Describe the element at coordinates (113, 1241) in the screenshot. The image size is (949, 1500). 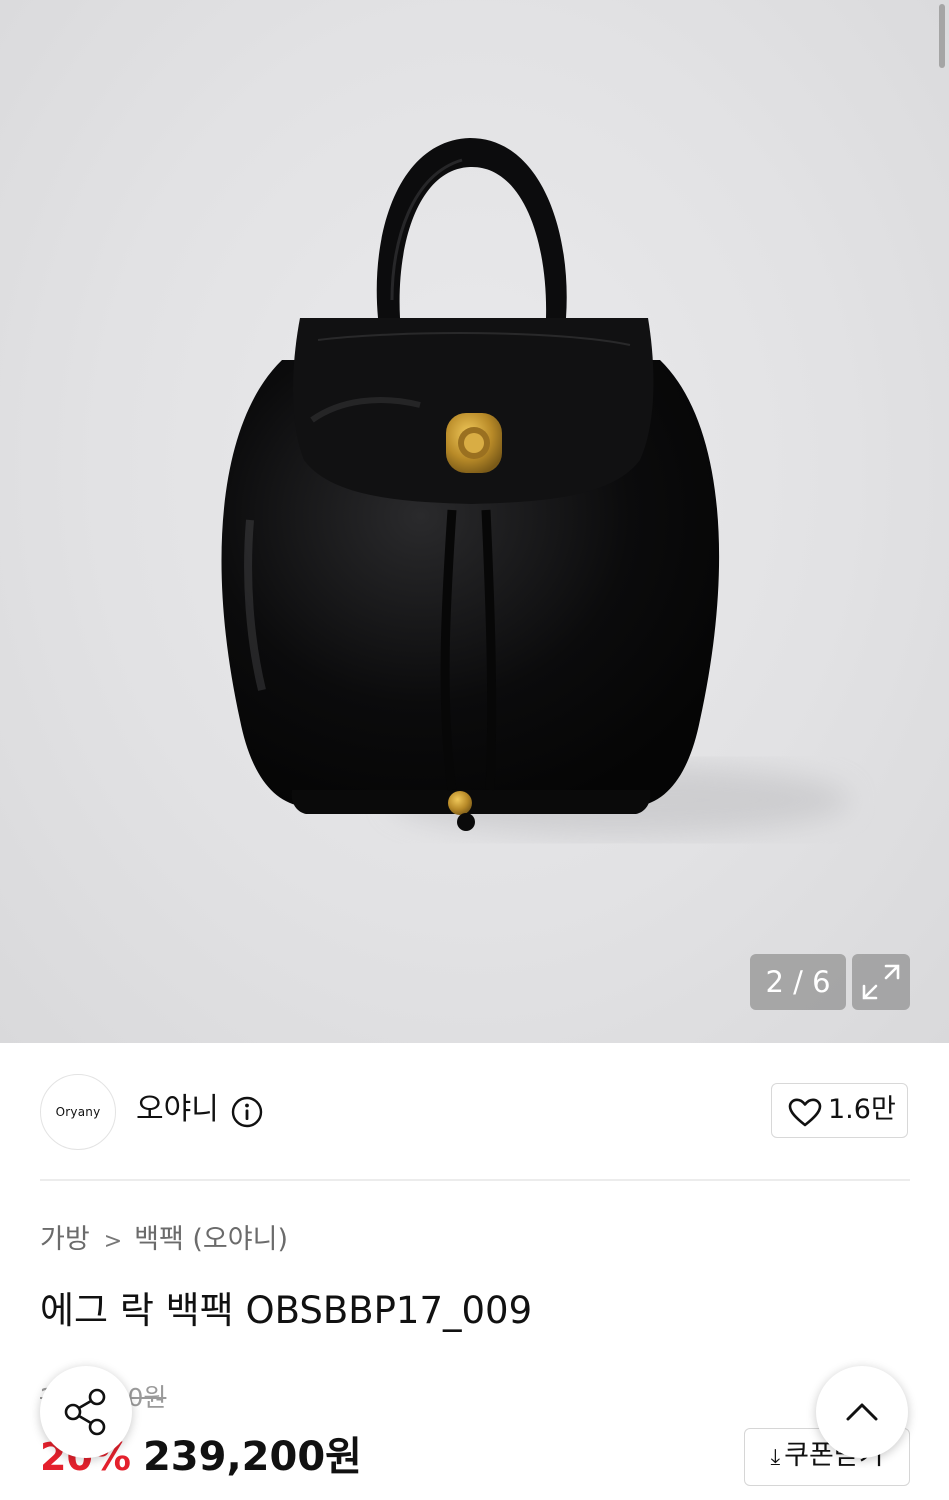
I see `chevron-right-icon: >` at that location.